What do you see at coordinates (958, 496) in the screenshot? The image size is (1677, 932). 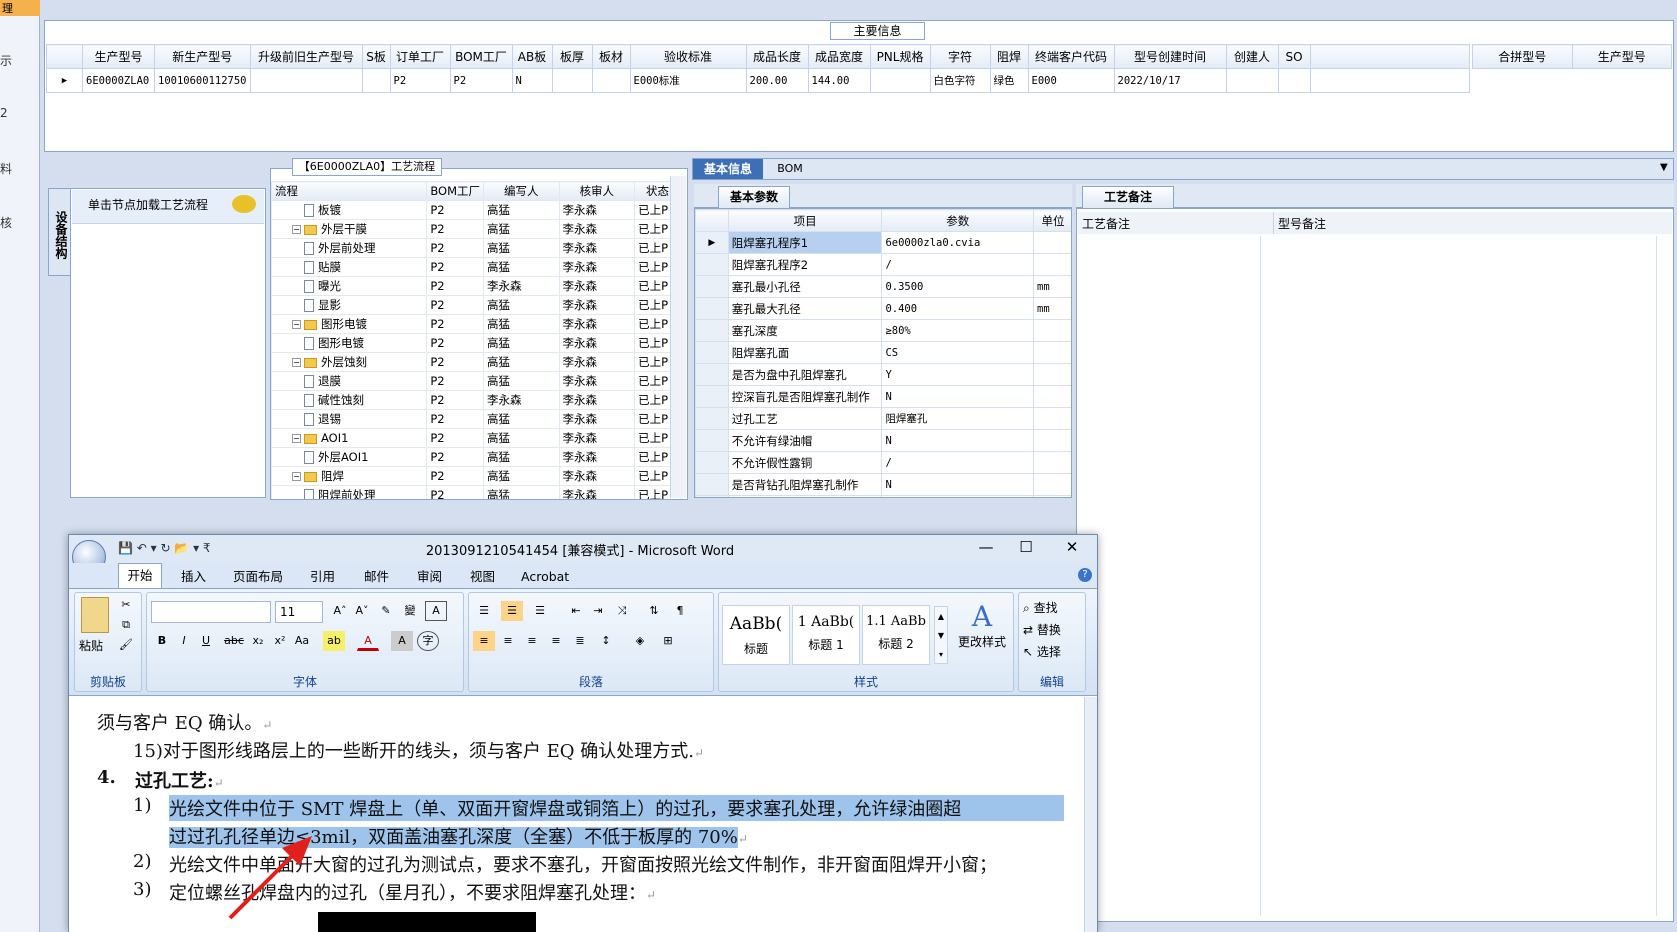 I see `param-value: CS` at bounding box center [958, 496].